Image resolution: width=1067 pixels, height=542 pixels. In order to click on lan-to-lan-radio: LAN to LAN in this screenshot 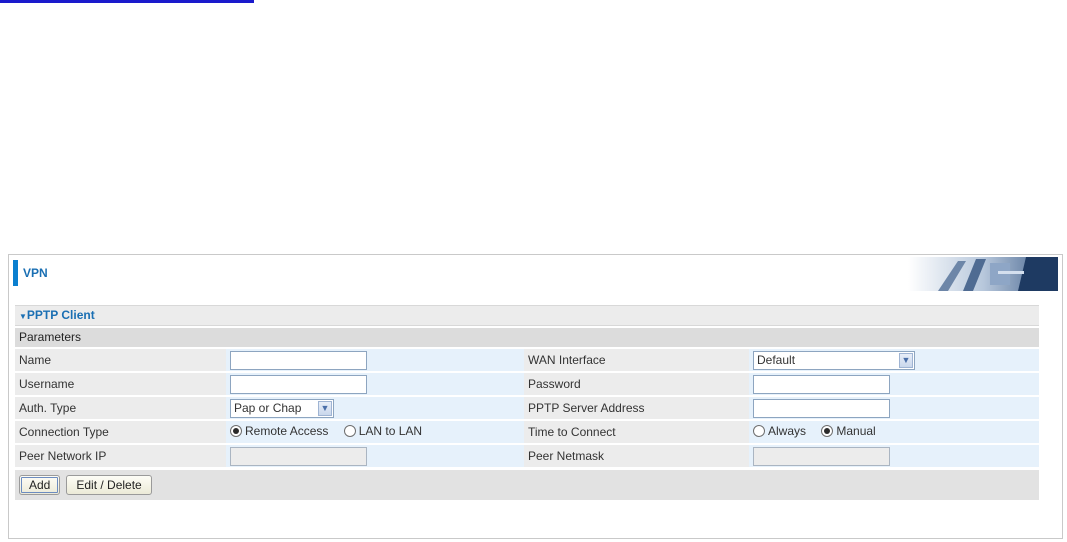, I will do `click(383, 431)`.